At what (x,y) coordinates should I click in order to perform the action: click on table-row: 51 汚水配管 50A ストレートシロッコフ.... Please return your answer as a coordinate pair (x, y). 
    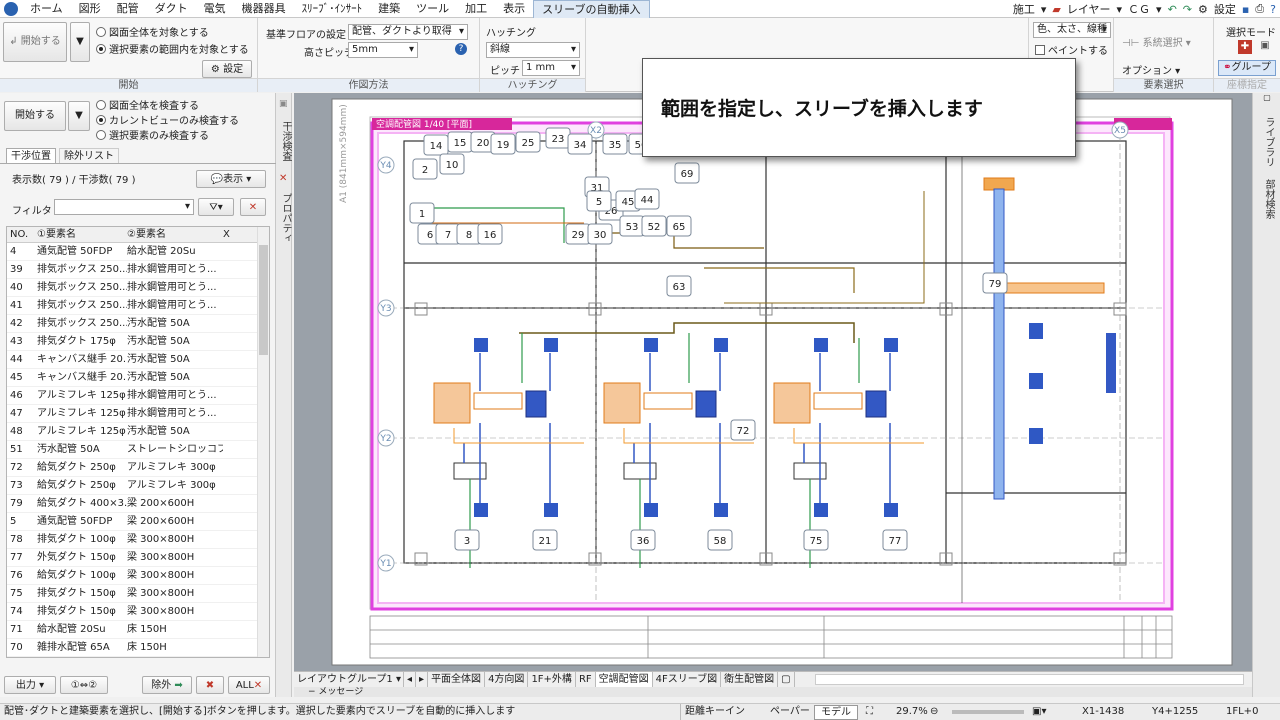
    Looking at the image, I should click on (138, 450).